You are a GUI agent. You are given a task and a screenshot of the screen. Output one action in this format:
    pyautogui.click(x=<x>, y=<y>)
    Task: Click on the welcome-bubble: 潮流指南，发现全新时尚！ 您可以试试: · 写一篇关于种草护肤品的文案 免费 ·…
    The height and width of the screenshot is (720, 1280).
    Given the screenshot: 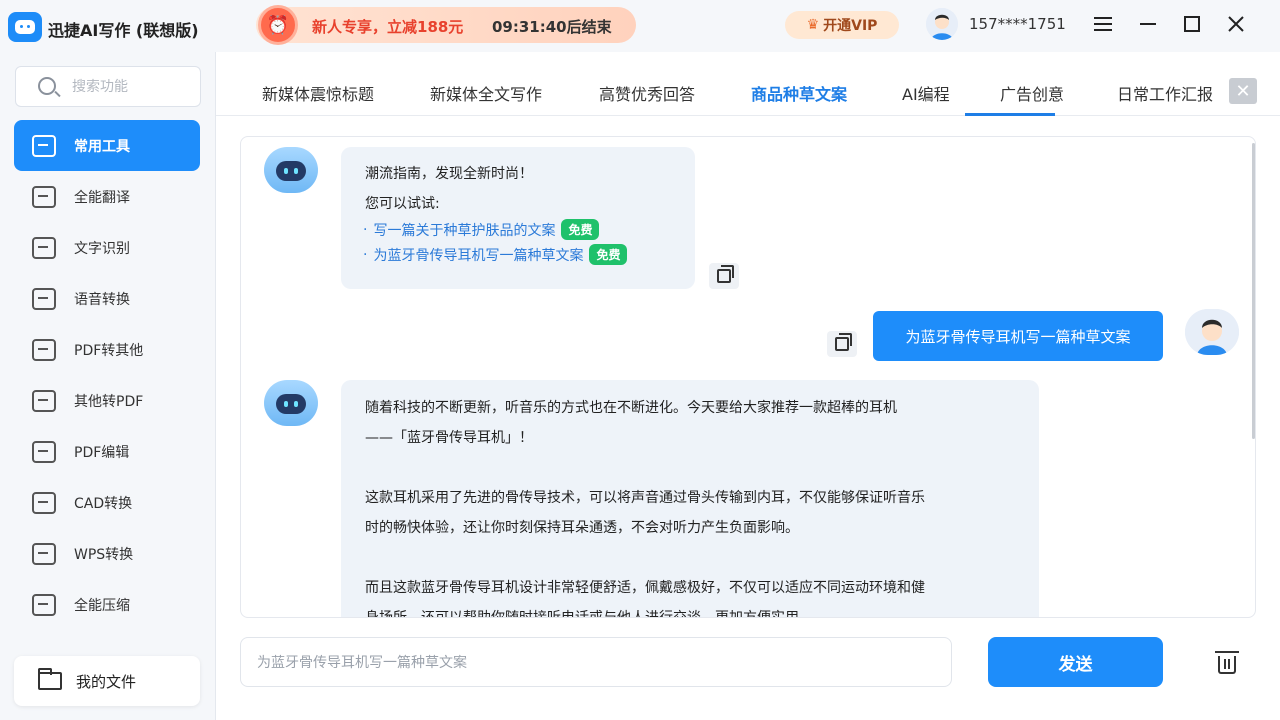 What is the action you would take?
    pyautogui.click(x=518, y=218)
    